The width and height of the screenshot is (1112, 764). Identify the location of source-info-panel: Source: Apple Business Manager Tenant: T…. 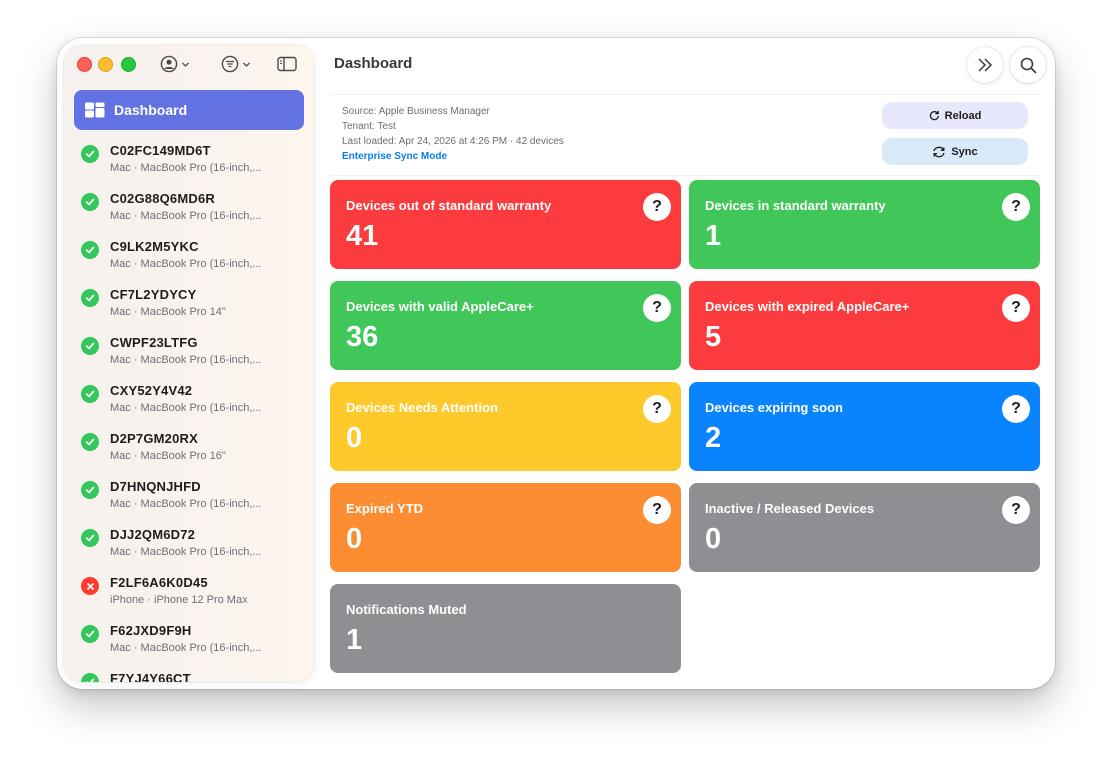
(685, 135).